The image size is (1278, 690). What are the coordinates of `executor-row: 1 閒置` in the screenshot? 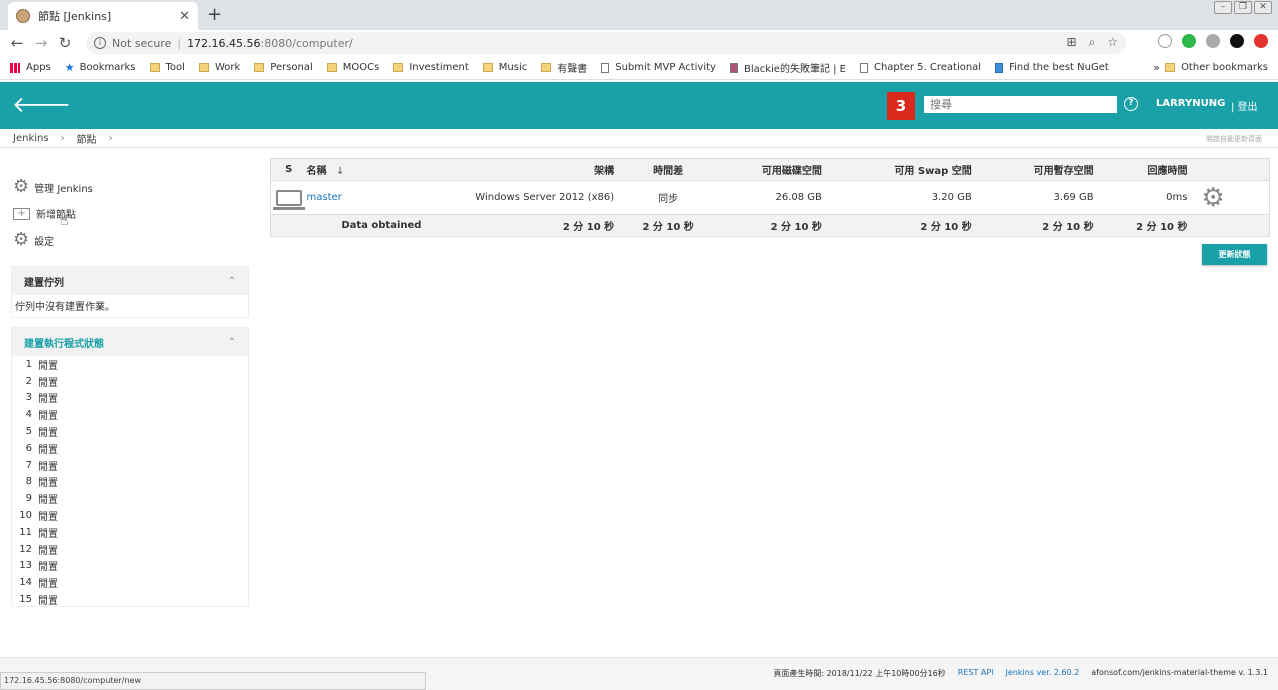 It's located at (130, 364).